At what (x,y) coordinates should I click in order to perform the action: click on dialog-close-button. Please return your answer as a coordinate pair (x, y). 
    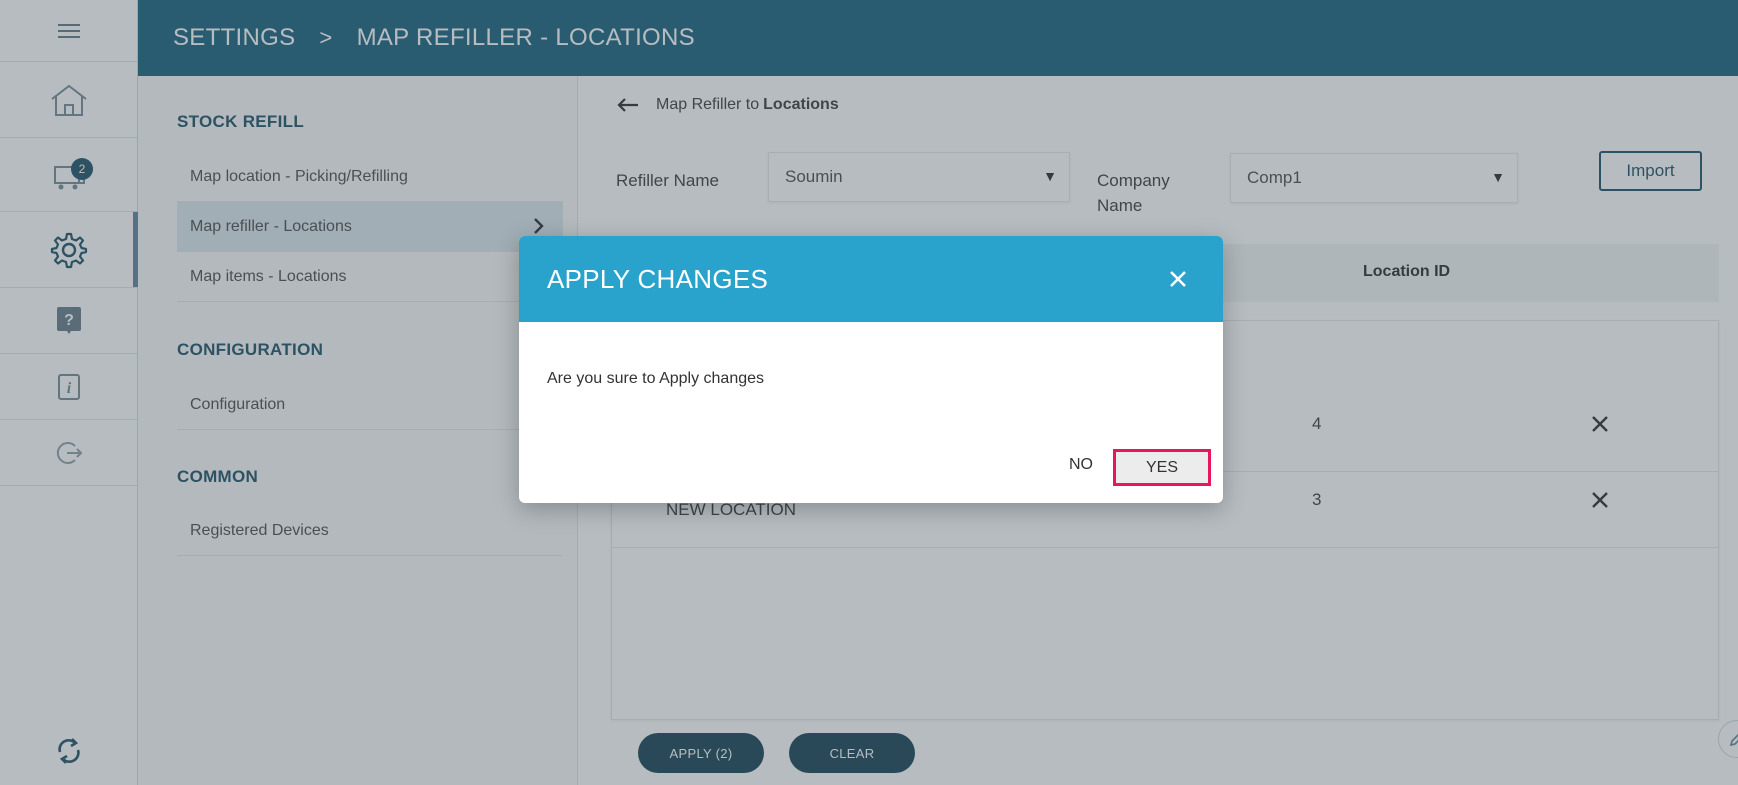
    Looking at the image, I should click on (1178, 279).